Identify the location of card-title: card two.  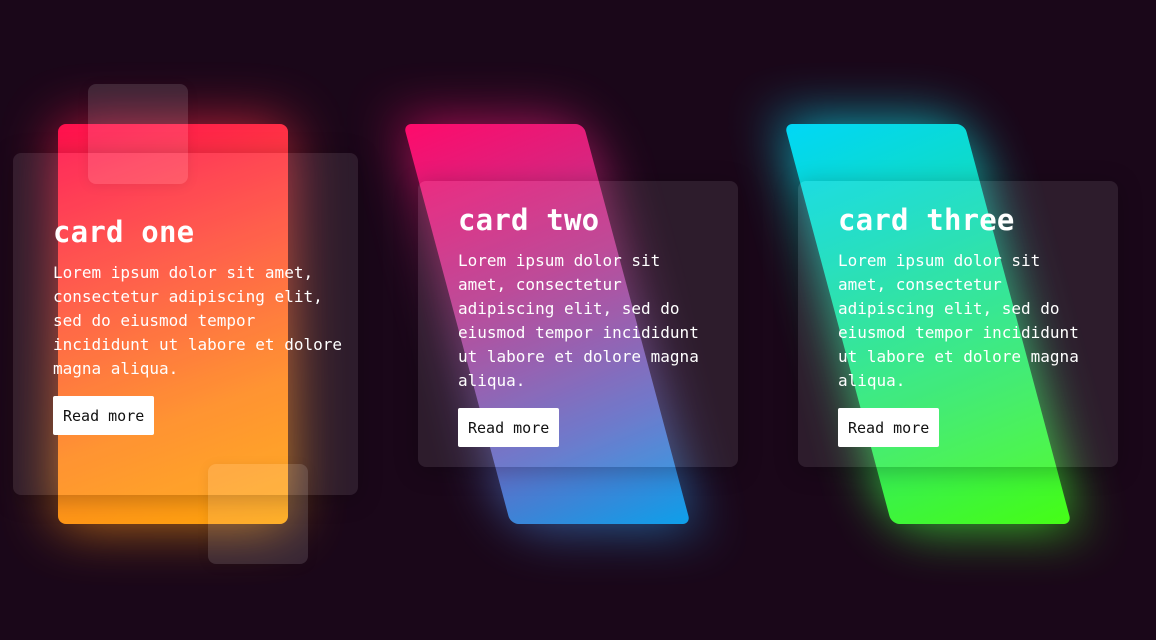
(529, 220).